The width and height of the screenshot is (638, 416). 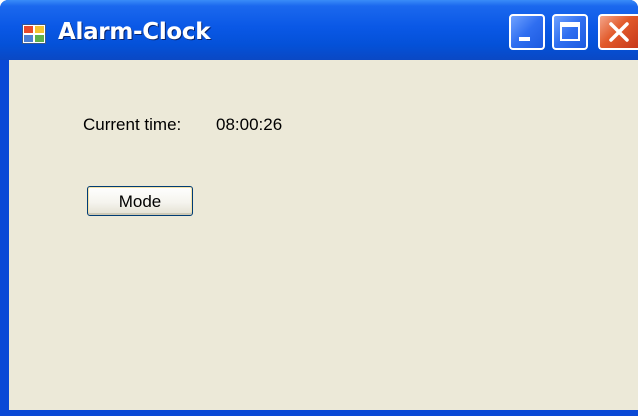 I want to click on window-title: Alarm-Clock, so click(x=134, y=32).